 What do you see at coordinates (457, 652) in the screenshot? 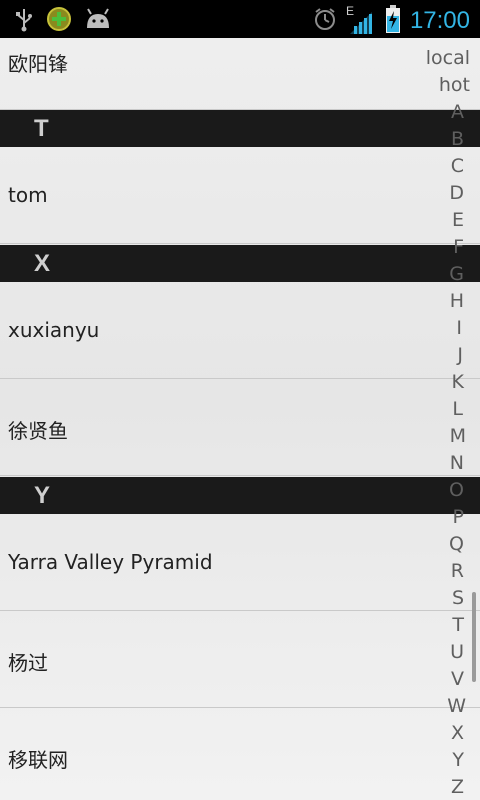
I see `index-entry-u: U` at bounding box center [457, 652].